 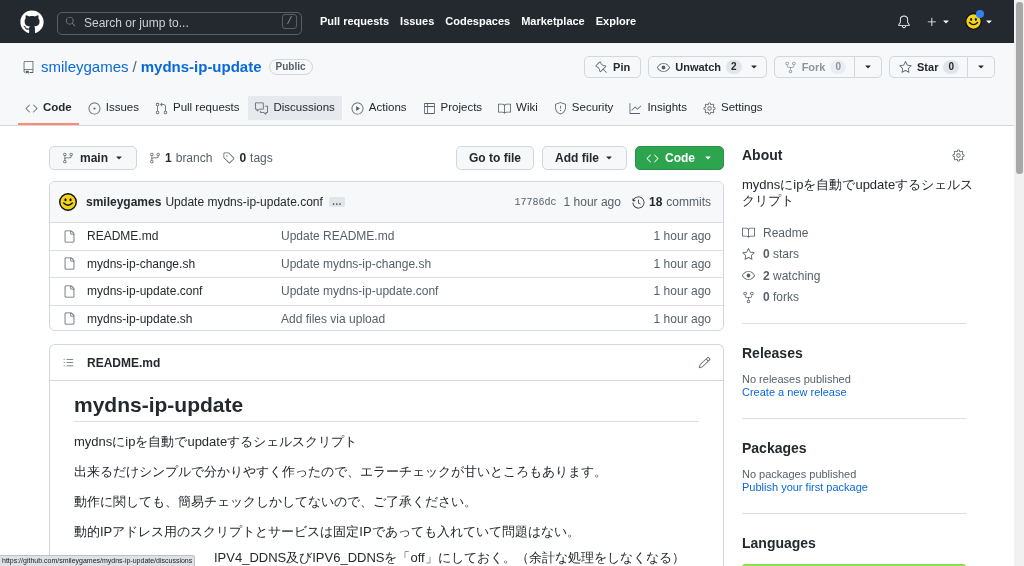 I want to click on tag-icon, so click(x=229, y=158).